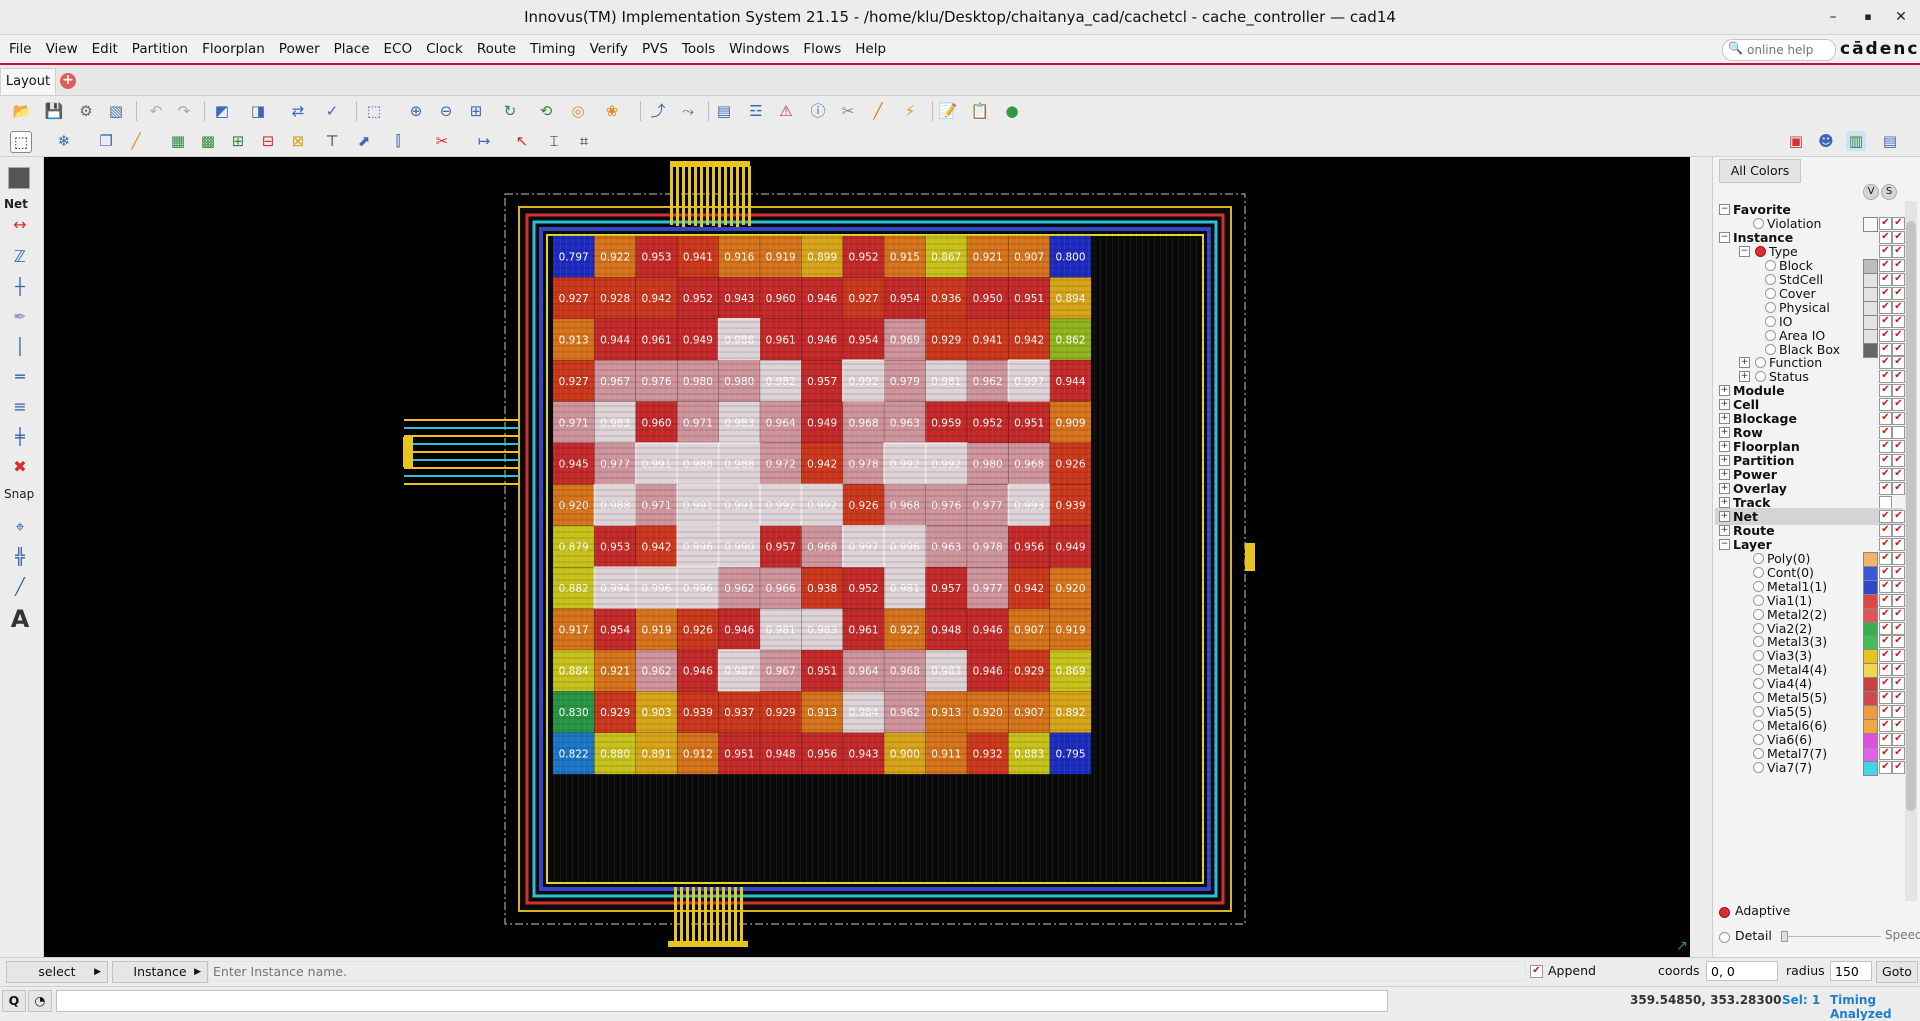  What do you see at coordinates (870, 49) in the screenshot?
I see `menu-help: Help` at bounding box center [870, 49].